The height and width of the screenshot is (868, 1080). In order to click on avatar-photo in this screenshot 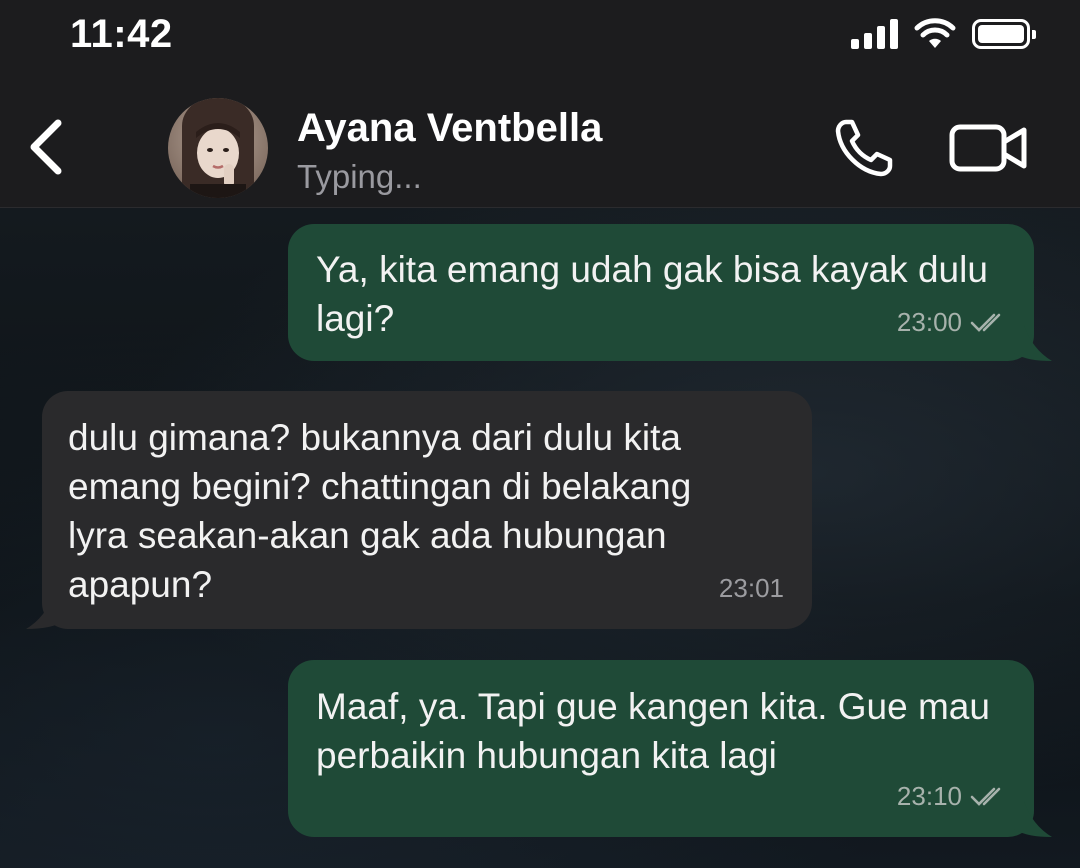, I will do `click(218, 148)`.